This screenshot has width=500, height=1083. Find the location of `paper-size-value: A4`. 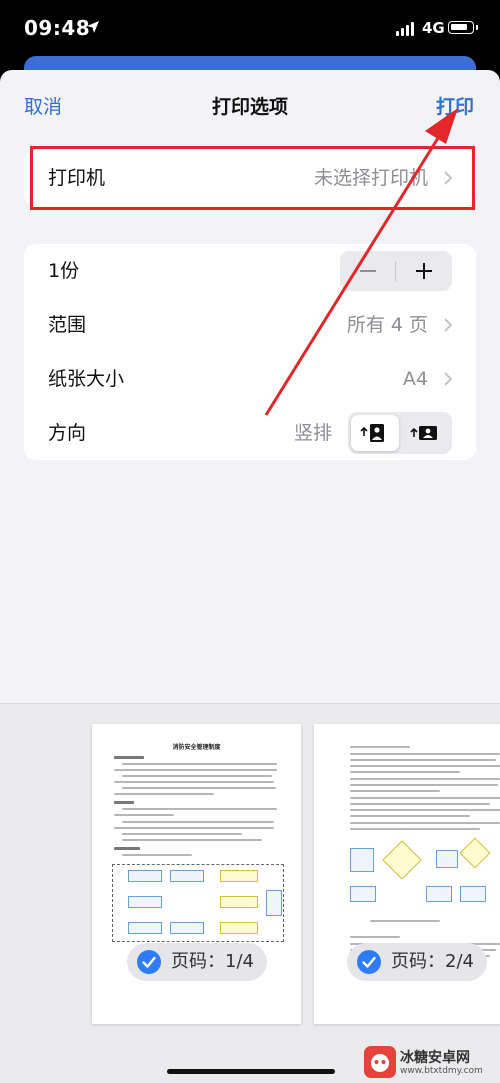

paper-size-value: A4 is located at coordinates (415, 379).